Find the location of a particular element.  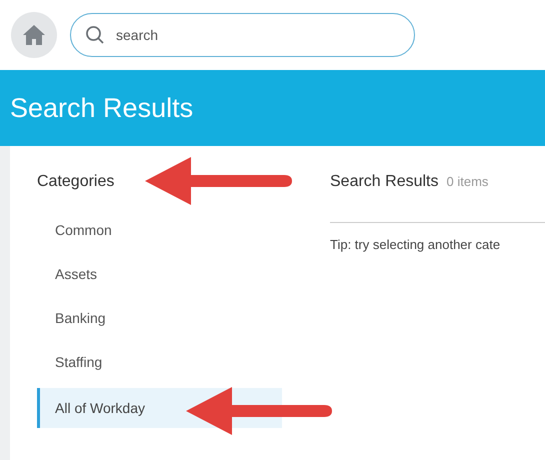

categories-heading: Categories is located at coordinates (76, 182).